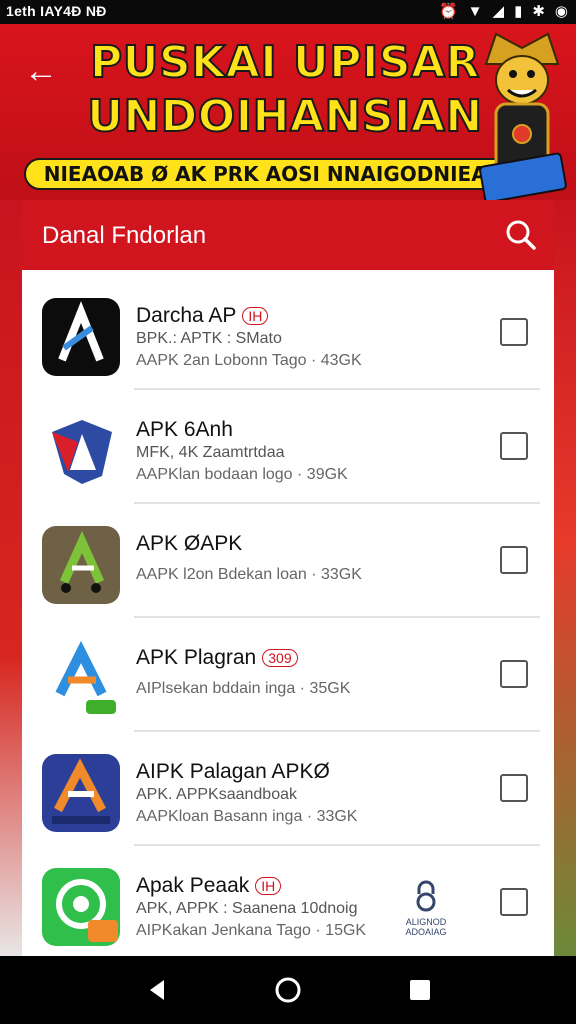 The width and height of the screenshot is (576, 1024). I want to click on status-icons: ⏰ ▼ ◢ ▮ ✱ ◉, so click(503, 12).